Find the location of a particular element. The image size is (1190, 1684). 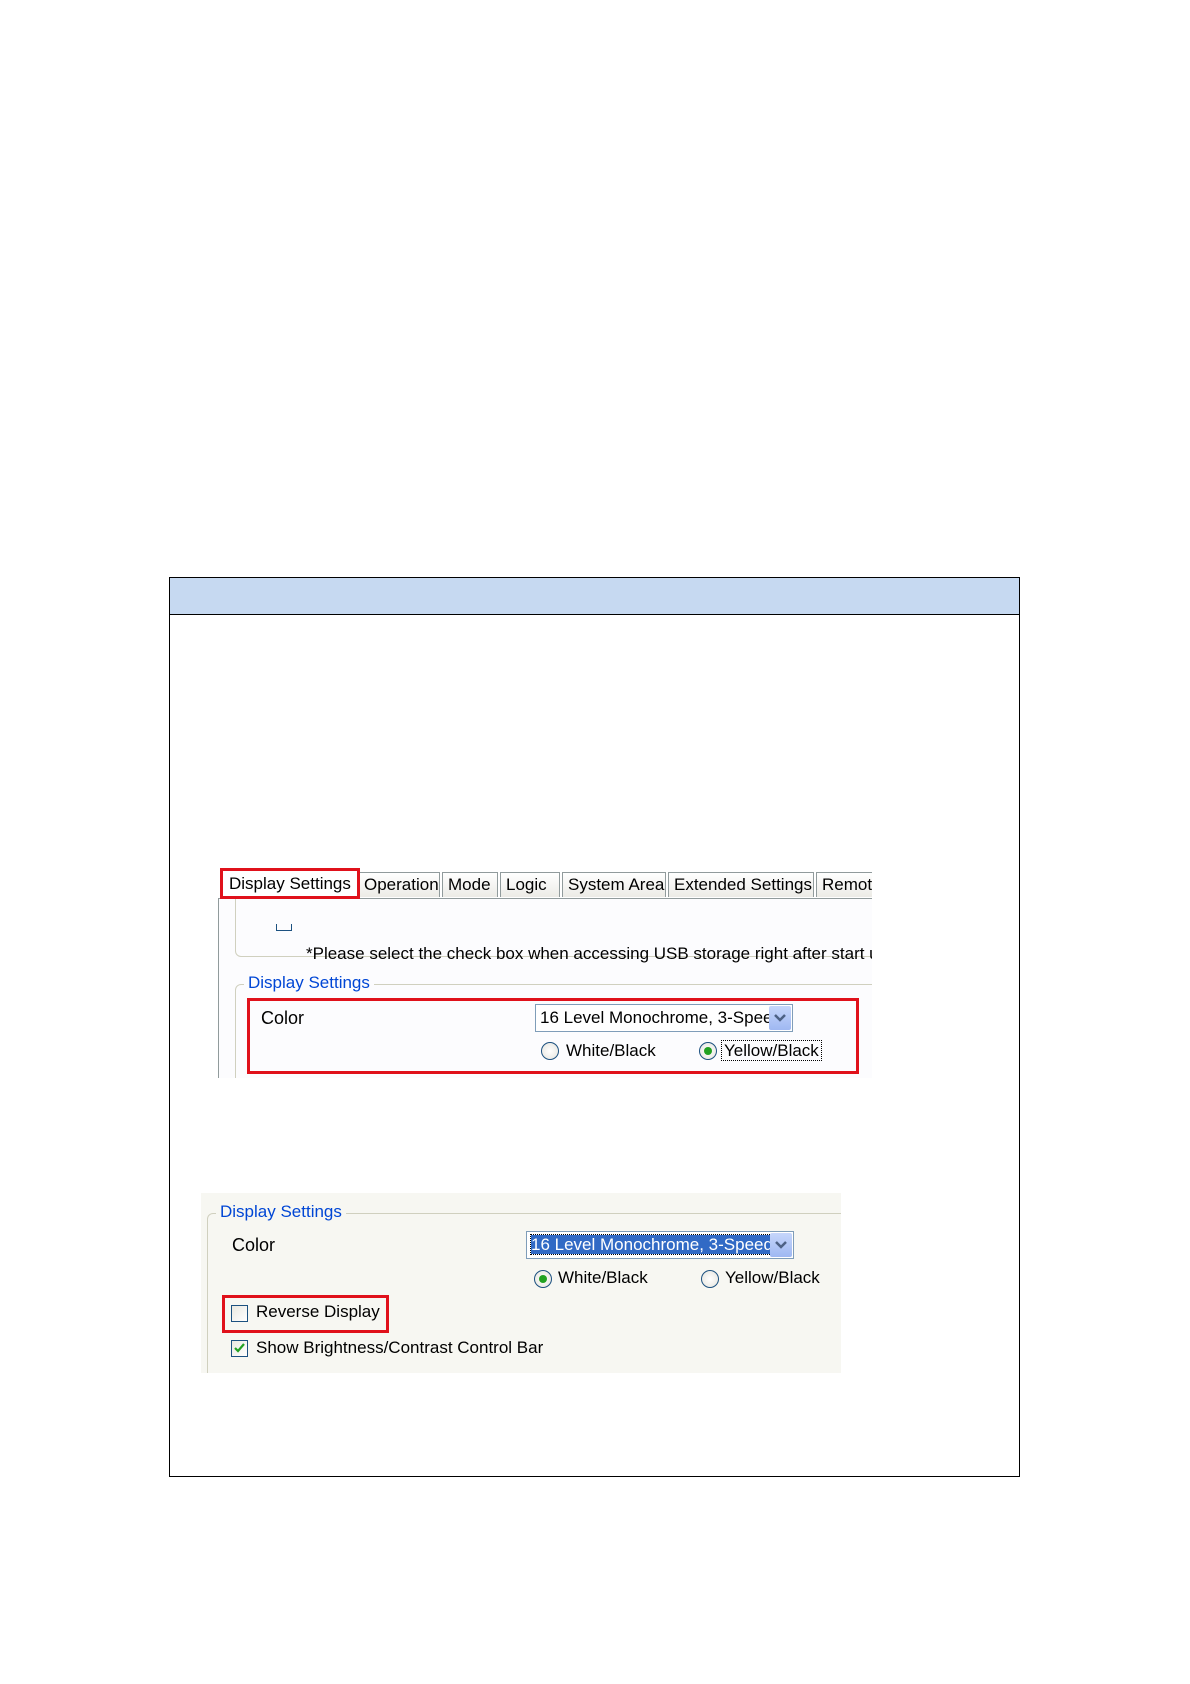

tab-mode: Mode is located at coordinates (470, 884).